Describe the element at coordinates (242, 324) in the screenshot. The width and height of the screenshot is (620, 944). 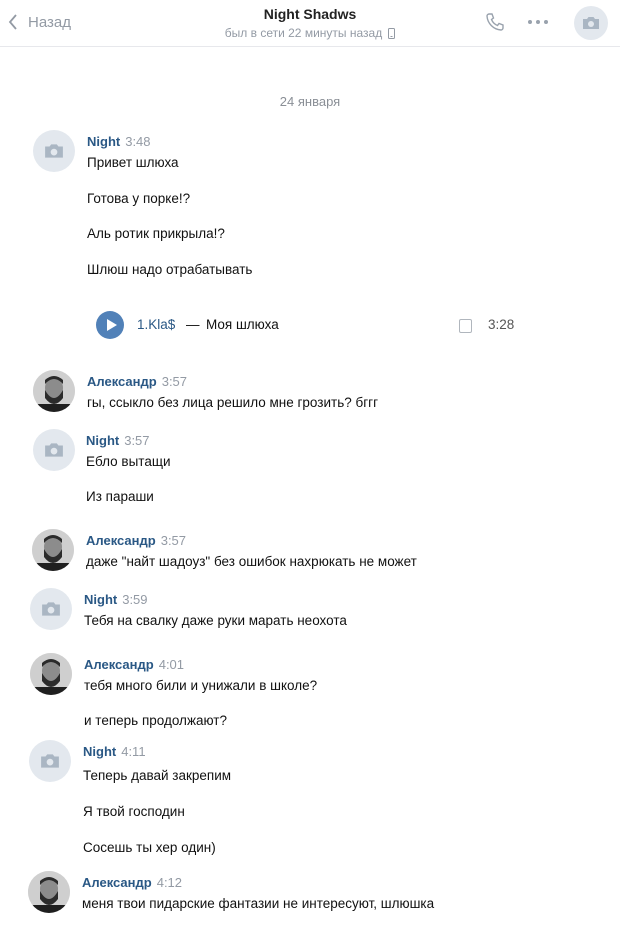
I see `audio-title: Моя шлюха` at that location.